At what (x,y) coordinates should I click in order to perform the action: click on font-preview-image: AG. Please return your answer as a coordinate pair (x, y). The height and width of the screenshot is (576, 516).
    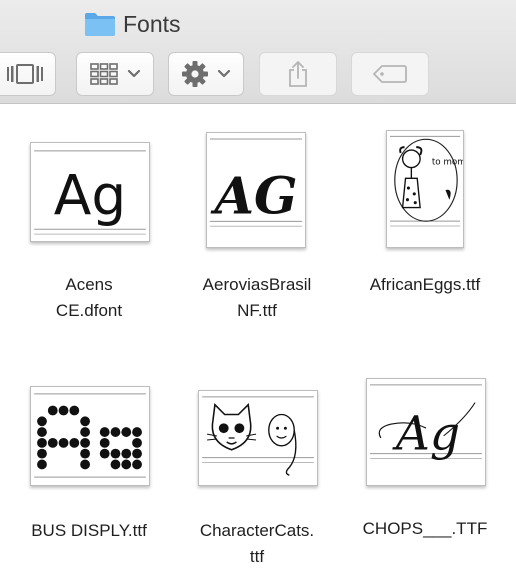
    Looking at the image, I should click on (256, 182).